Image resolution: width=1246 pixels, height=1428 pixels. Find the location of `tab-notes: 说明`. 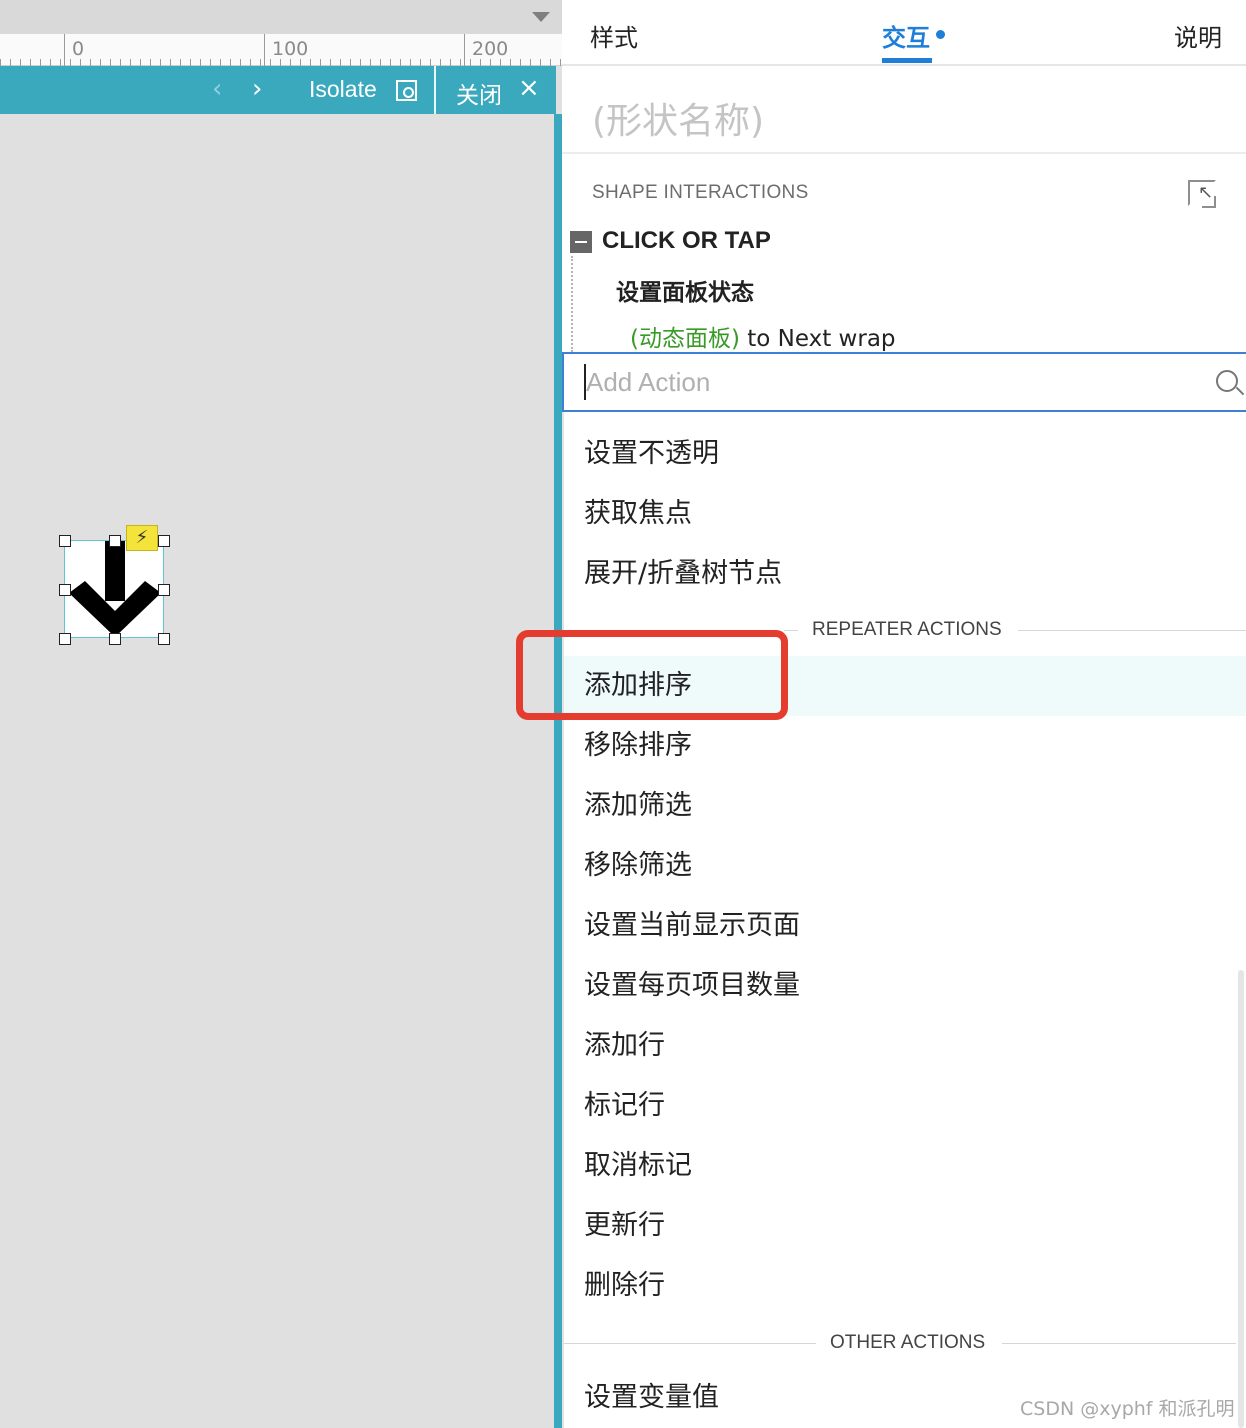

tab-notes: 说明 is located at coordinates (1198, 35).